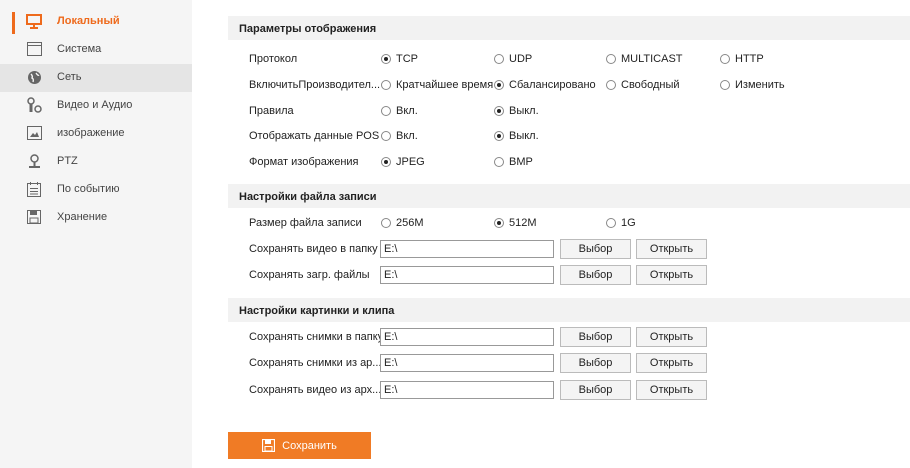 The height and width of the screenshot is (468, 910). I want to click on performance-balanced-radio: Сбалансировано, so click(545, 85).